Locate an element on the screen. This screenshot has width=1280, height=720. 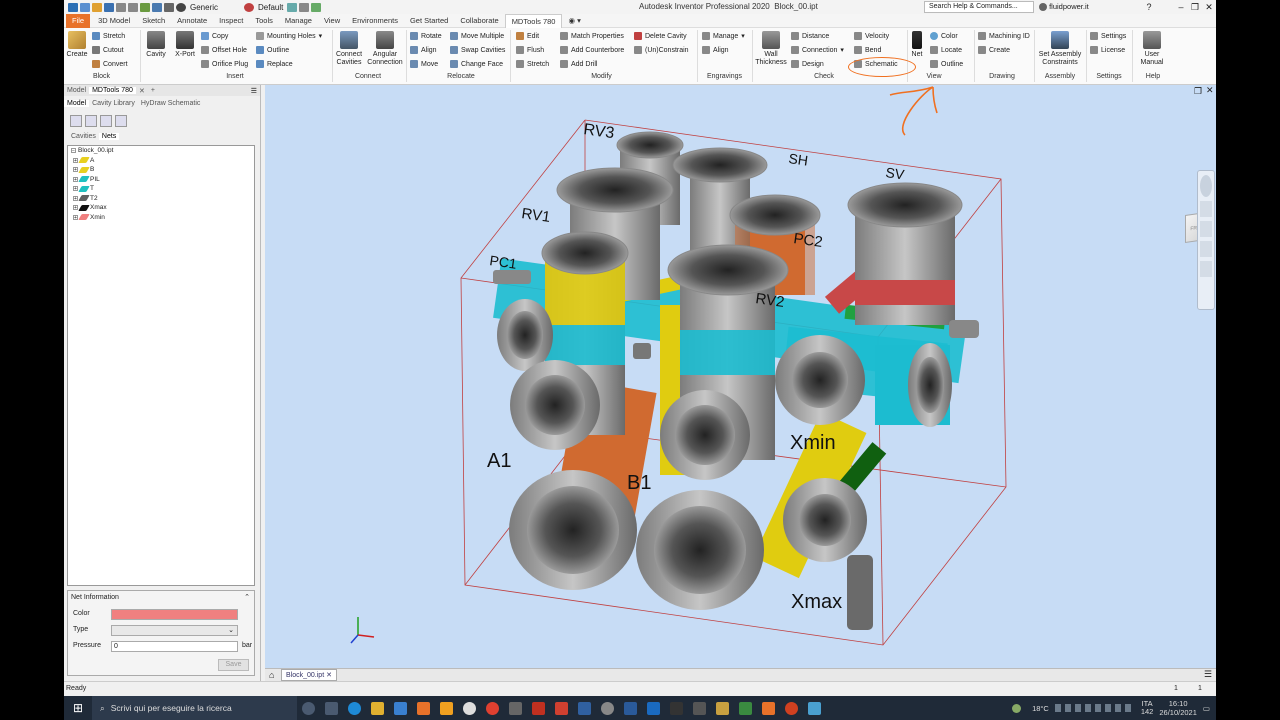
move-button: Move is located at coordinates (424, 64).